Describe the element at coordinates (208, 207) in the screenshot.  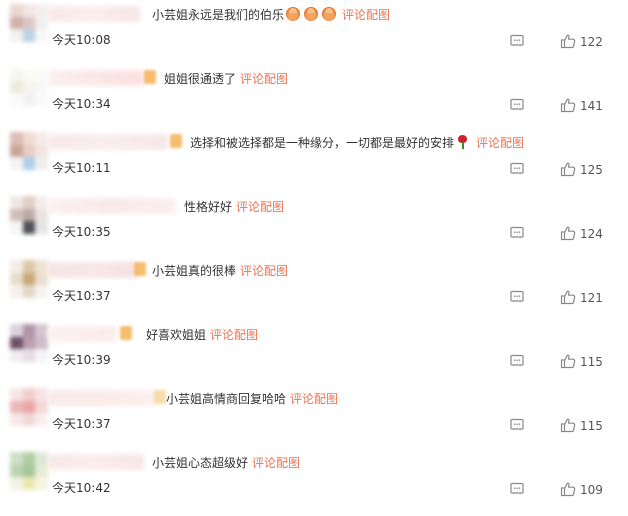
I see `comment-body: 性格好好` at that location.